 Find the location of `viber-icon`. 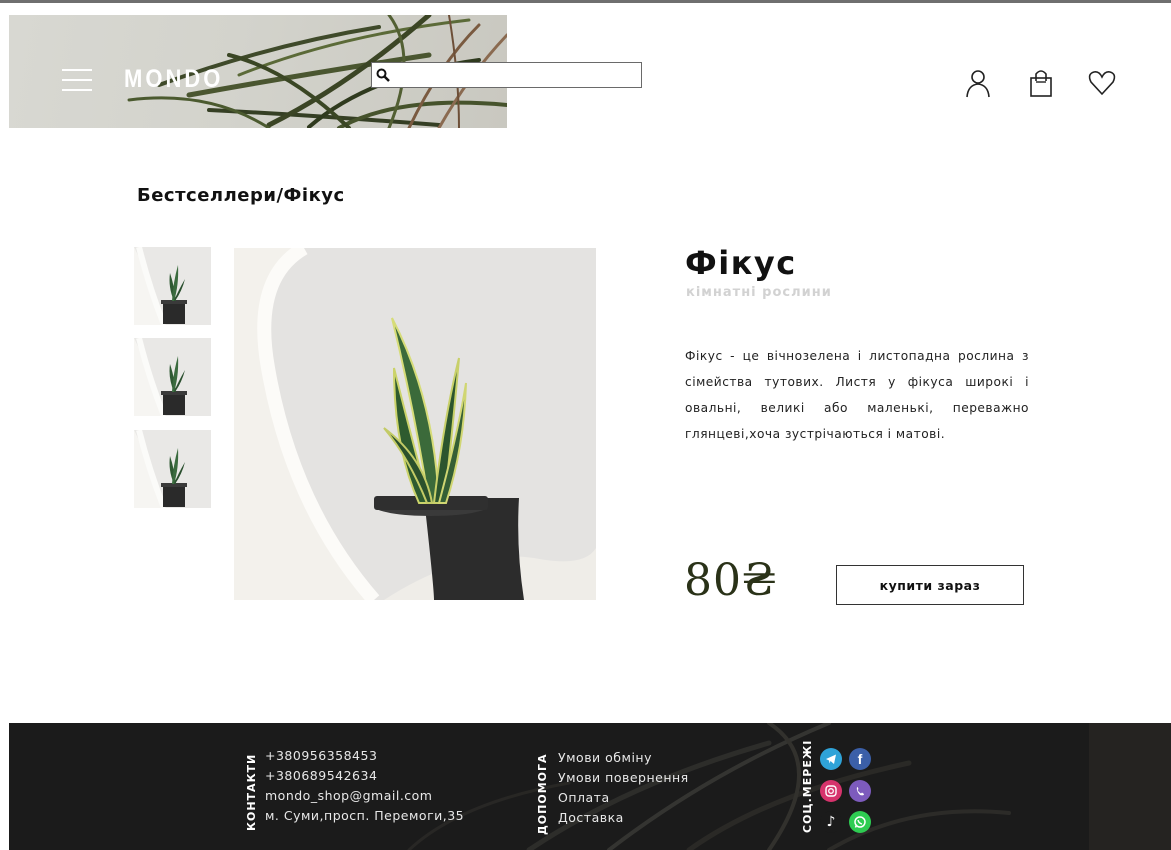

viber-icon is located at coordinates (860, 791).